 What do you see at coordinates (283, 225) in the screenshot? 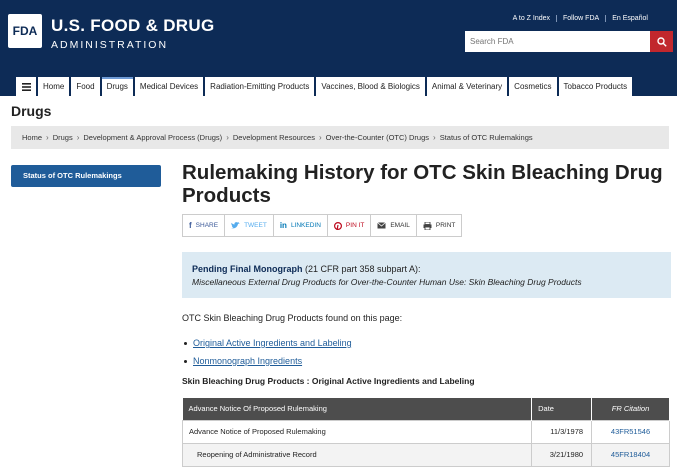
I see `linkedin-icon: in` at bounding box center [283, 225].